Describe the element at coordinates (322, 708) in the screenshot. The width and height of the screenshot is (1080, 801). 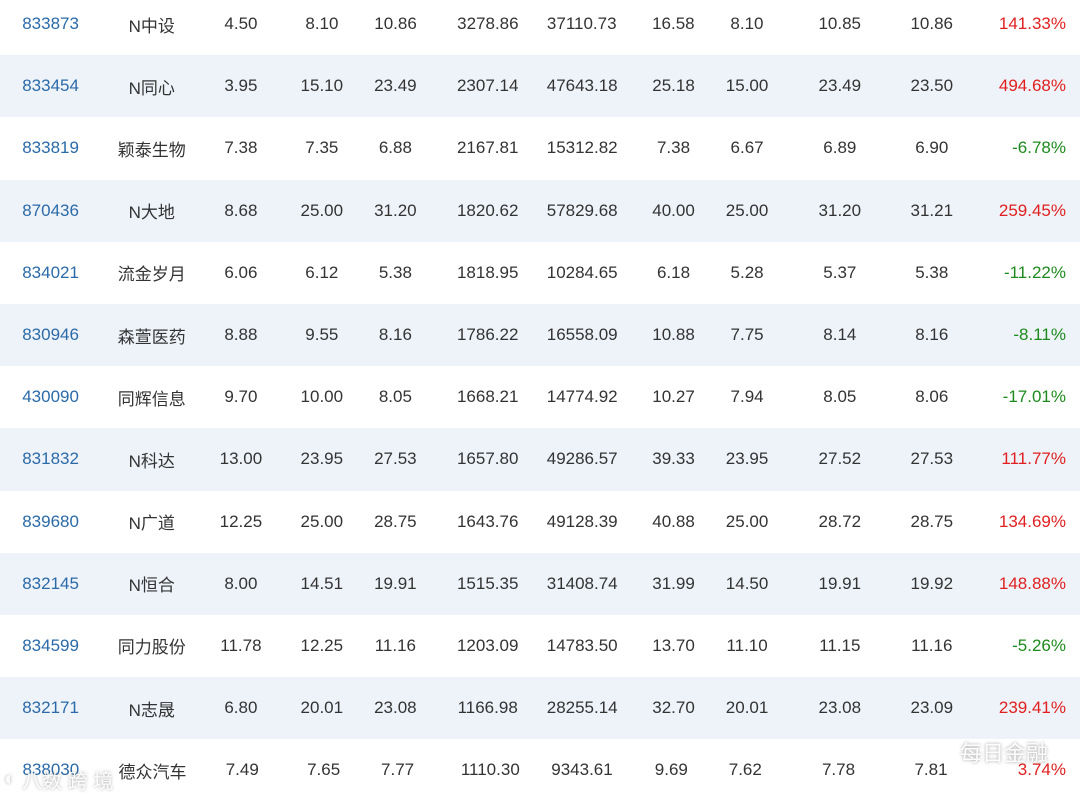
I see `cell-prev-close: 20.01` at that location.